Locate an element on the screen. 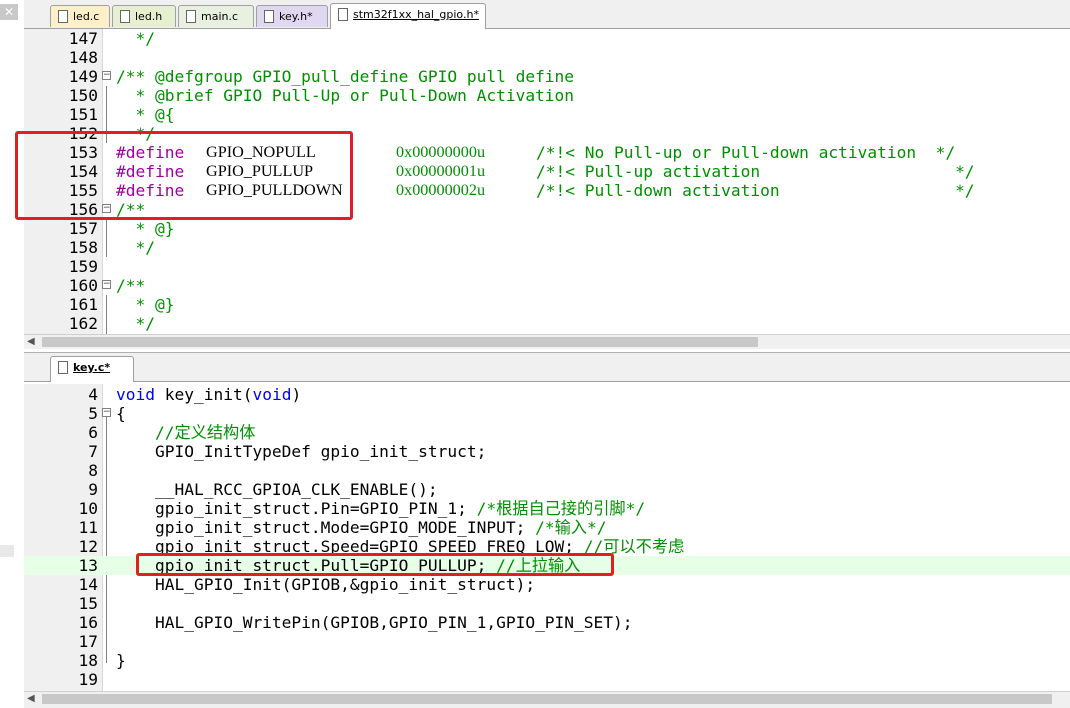 This screenshot has width=1070, height=708. horizontal-scrollbar-bottom: ◀ is located at coordinates (547, 699).